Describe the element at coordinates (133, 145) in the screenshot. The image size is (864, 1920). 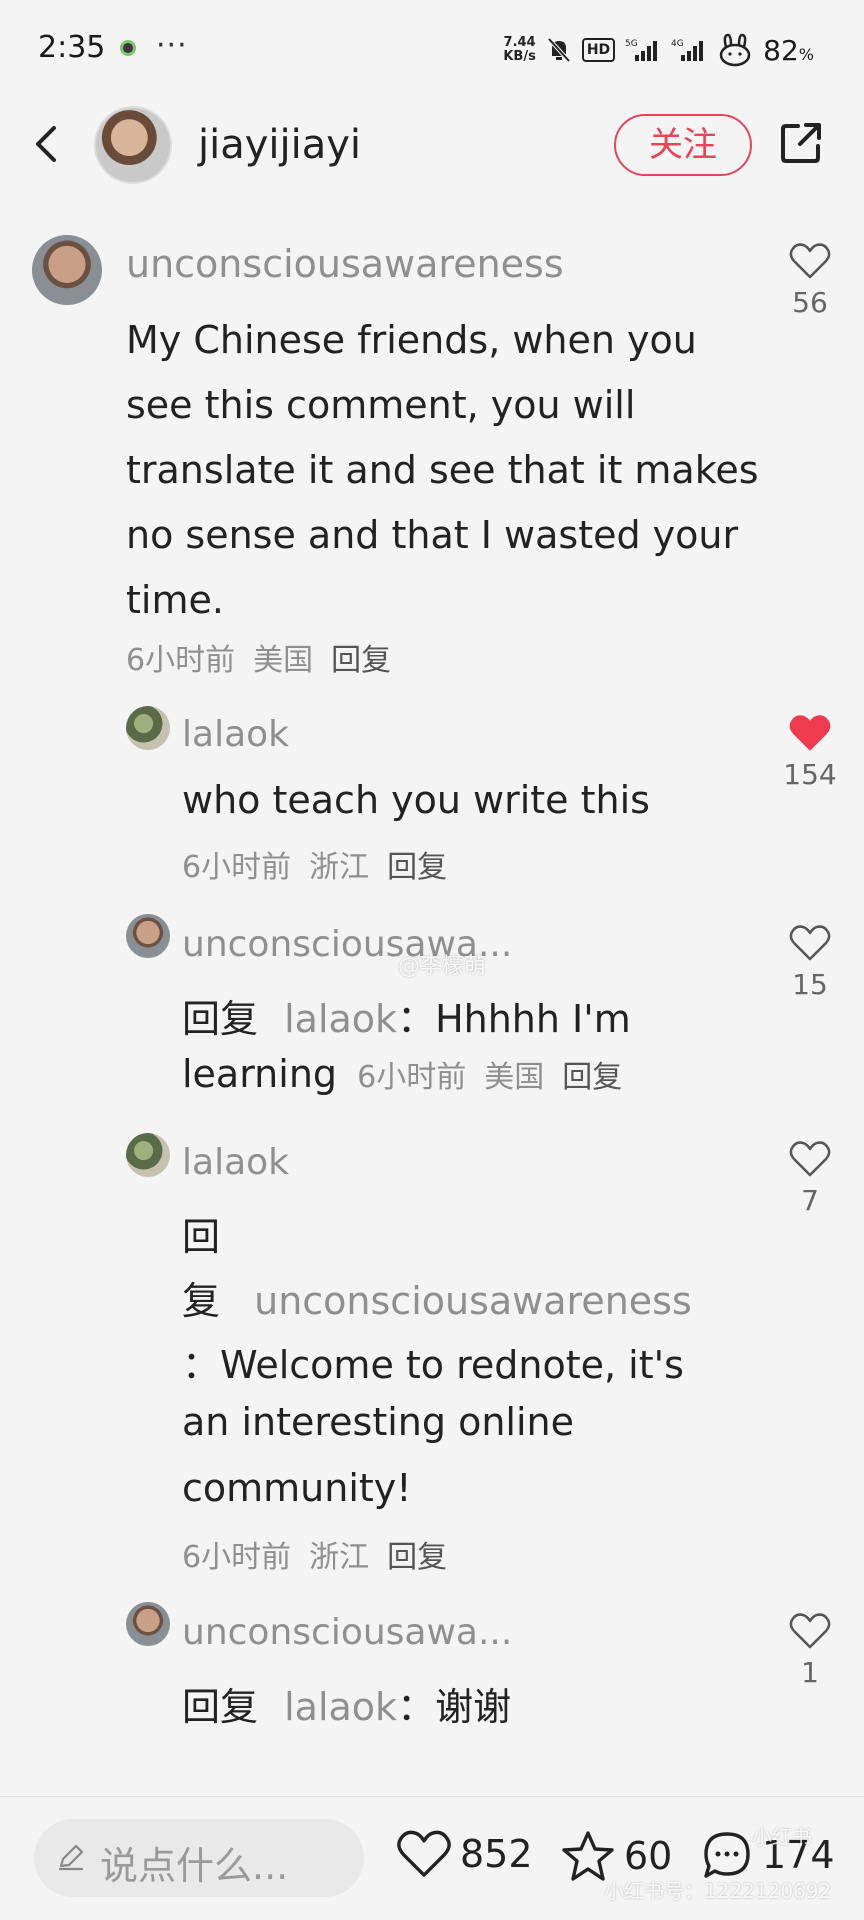
I see `author-avatar` at that location.